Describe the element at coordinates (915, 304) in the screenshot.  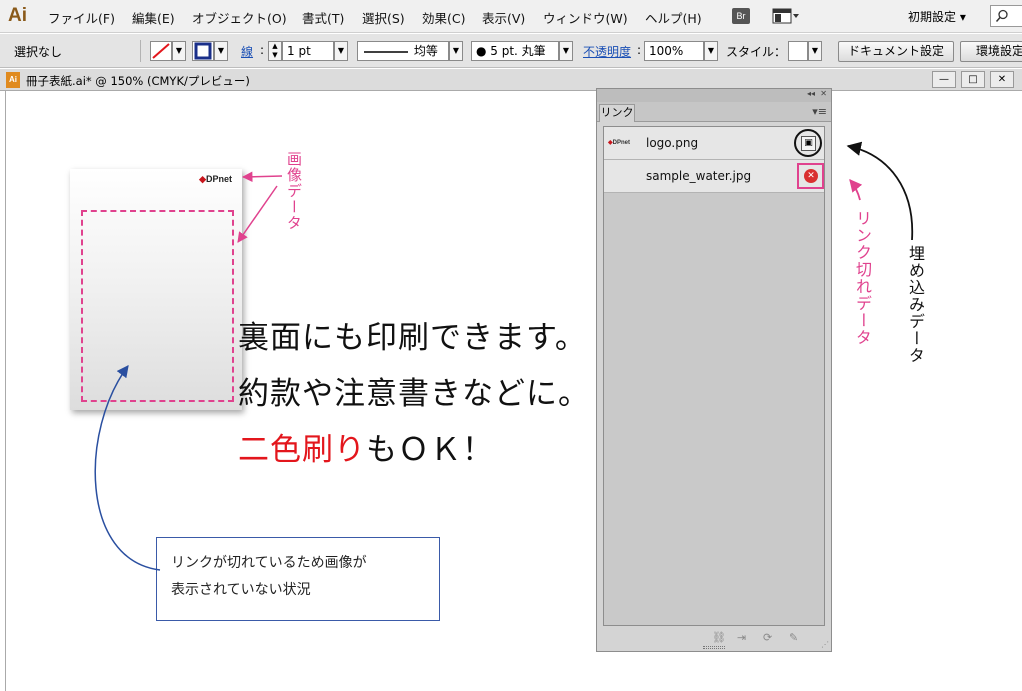
I see `embedded-annotation: 埋め込みデータ` at that location.